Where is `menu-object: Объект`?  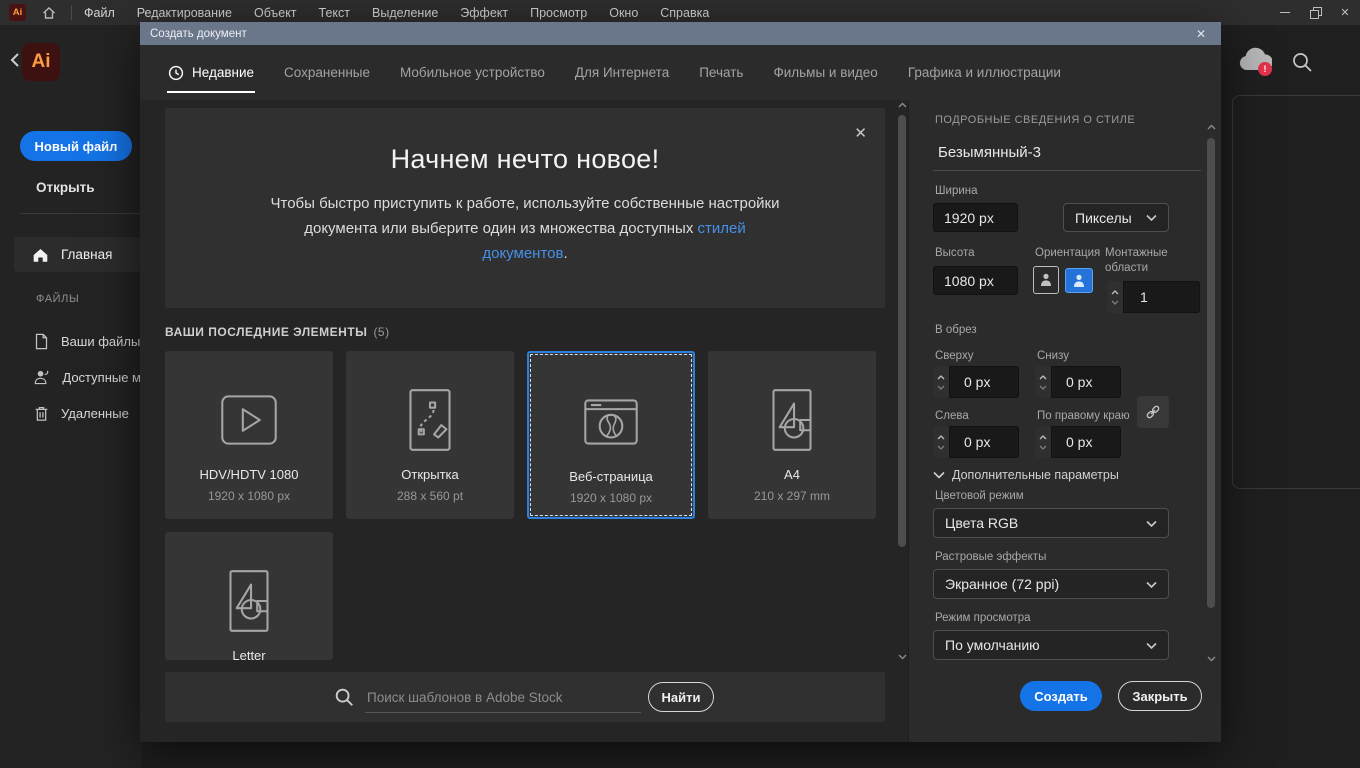 menu-object: Объект is located at coordinates (275, 13).